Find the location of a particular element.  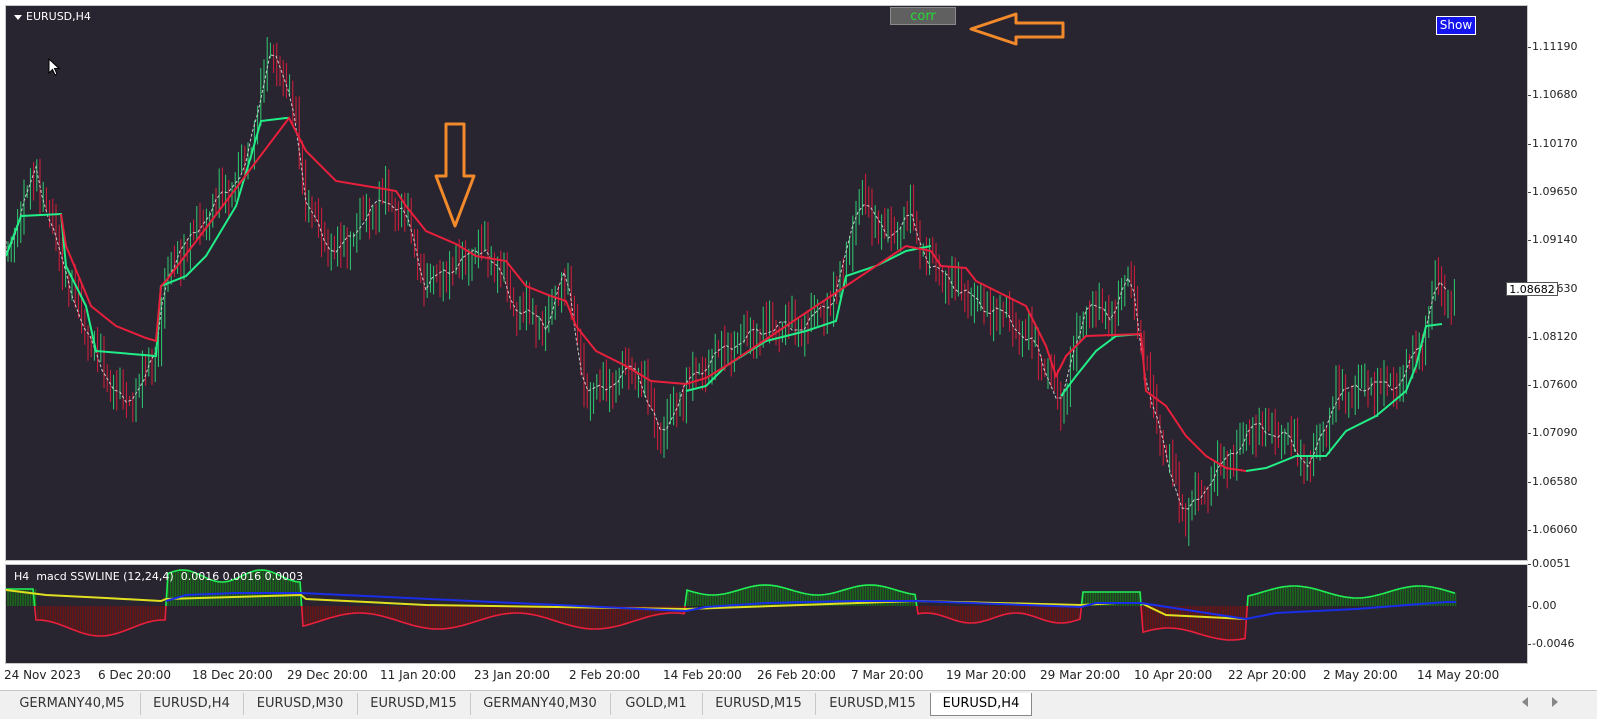

time-tick-label: 11 Jan 20:00 is located at coordinates (418, 675).